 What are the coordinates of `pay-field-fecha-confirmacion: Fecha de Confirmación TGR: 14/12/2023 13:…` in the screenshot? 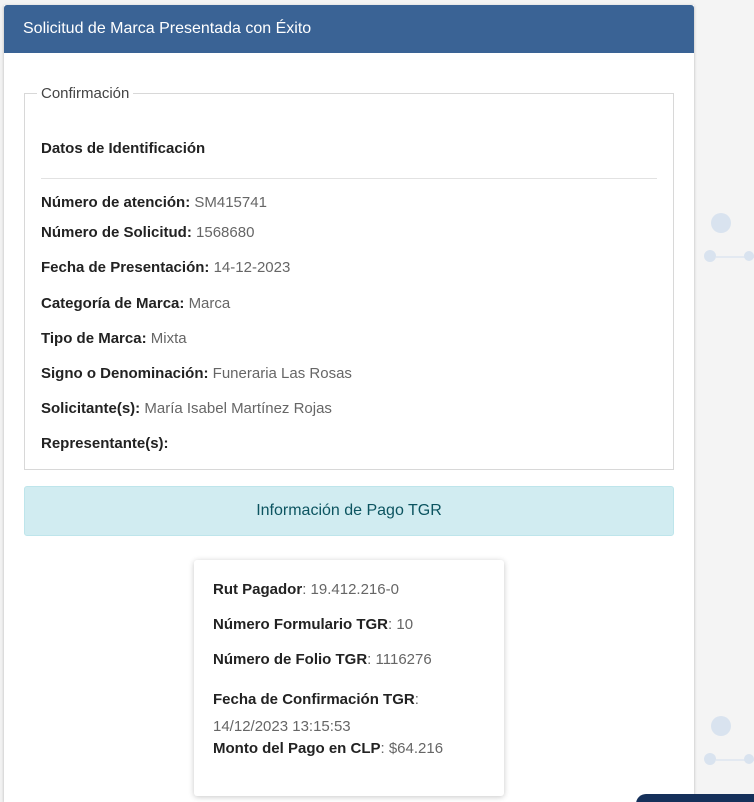 It's located at (316, 713).